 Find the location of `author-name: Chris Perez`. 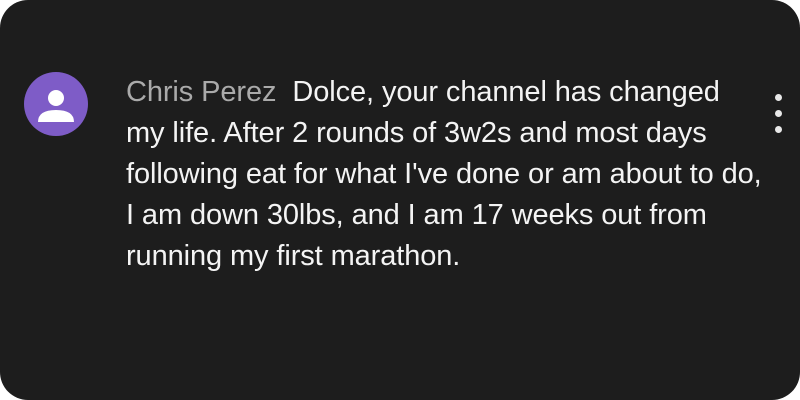

author-name: Chris Perez is located at coordinates (201, 92).